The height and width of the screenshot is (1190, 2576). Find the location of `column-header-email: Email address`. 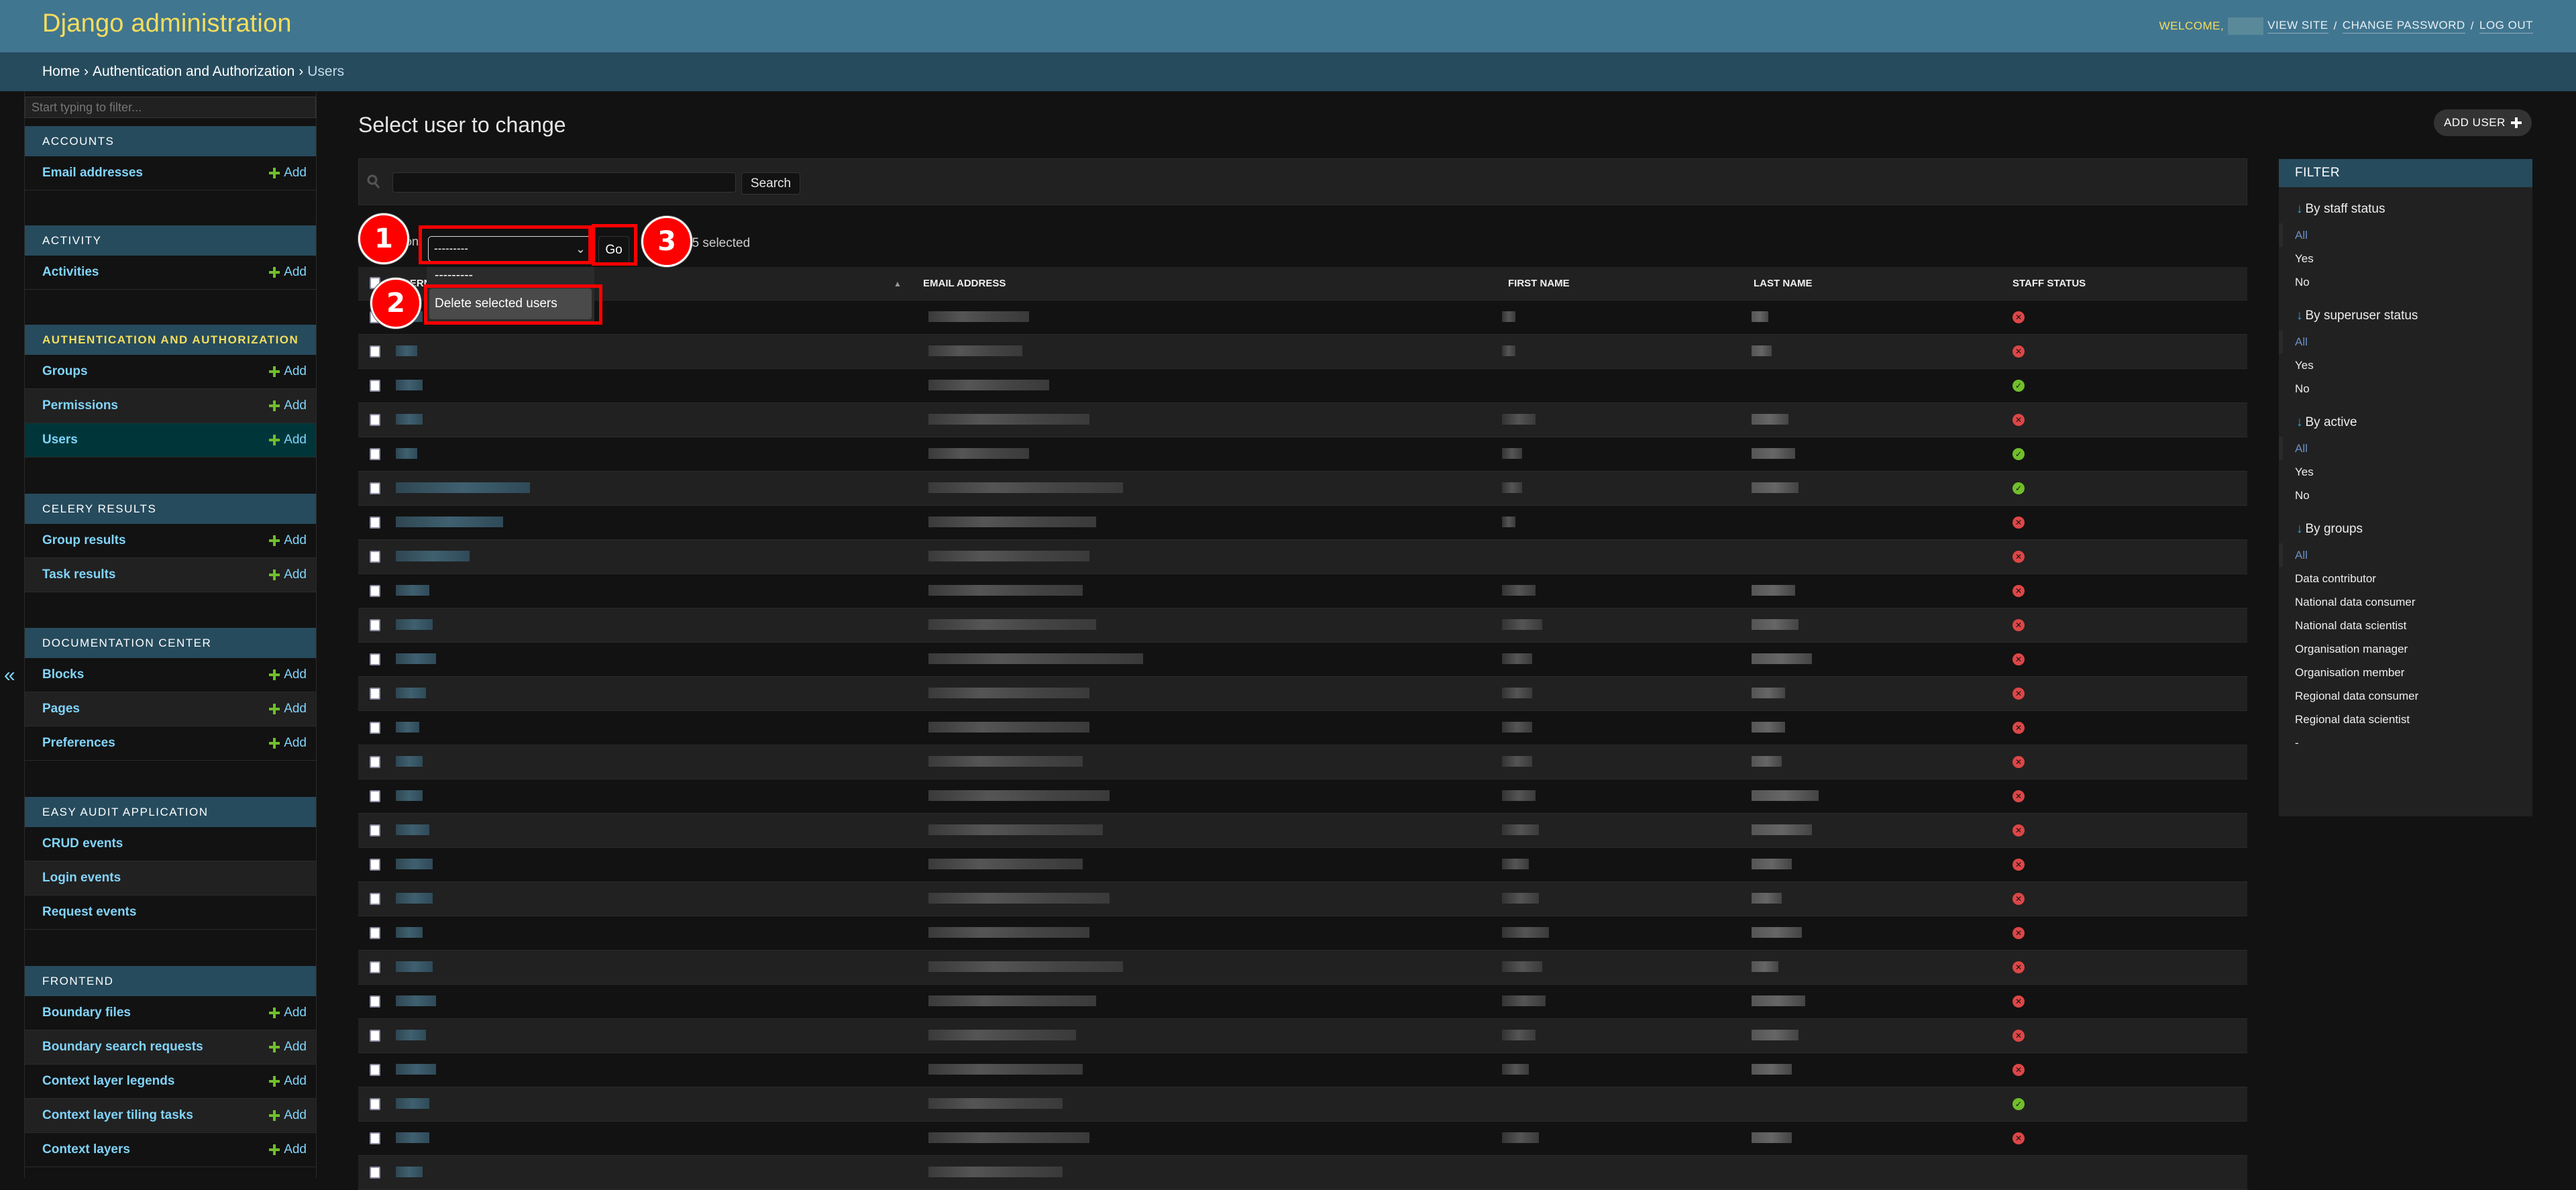

column-header-email: Email address is located at coordinates (964, 283).